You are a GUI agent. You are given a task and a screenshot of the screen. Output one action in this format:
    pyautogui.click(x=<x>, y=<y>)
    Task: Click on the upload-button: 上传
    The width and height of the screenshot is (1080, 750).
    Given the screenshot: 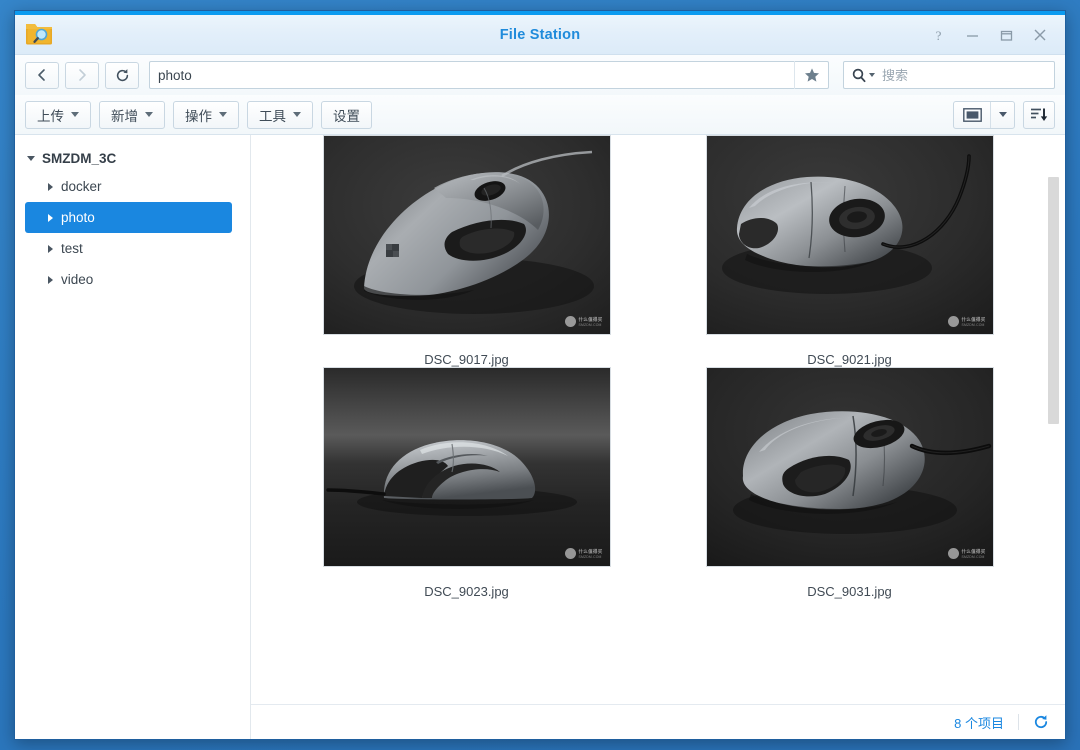 What is the action you would take?
    pyautogui.click(x=58, y=114)
    